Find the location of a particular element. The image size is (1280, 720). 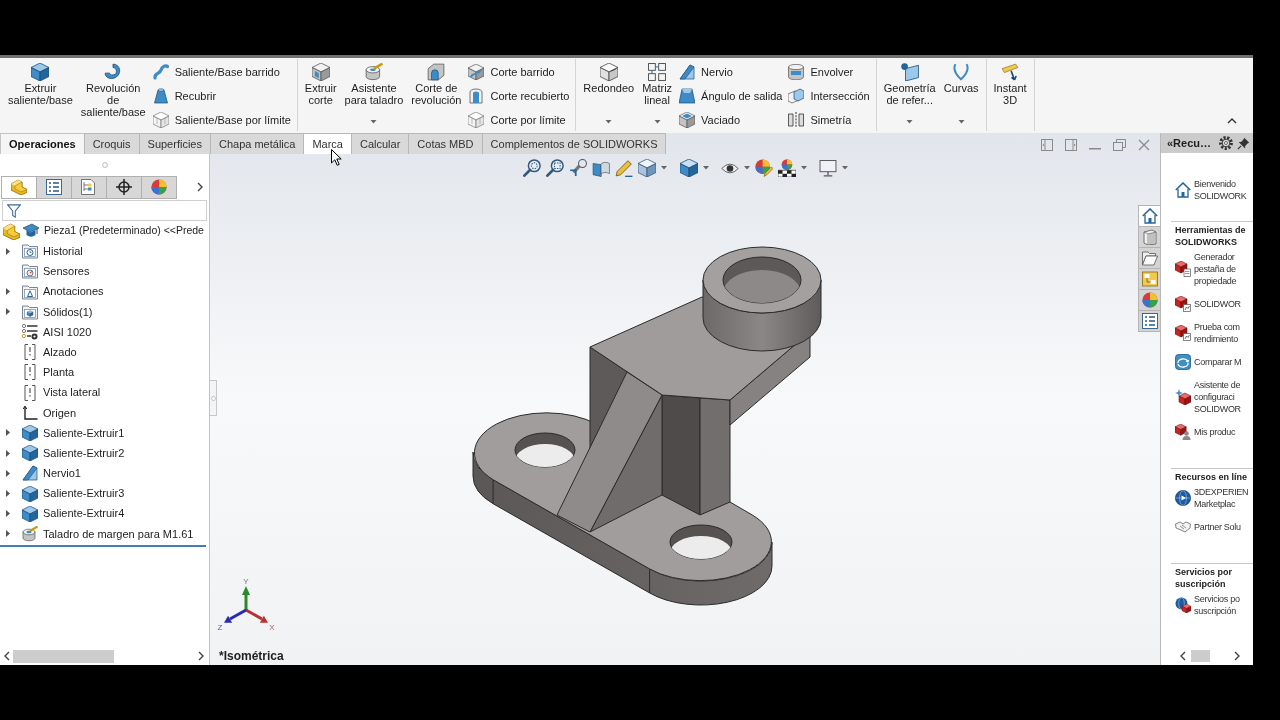

grip-icon is located at coordinates (104, 164).